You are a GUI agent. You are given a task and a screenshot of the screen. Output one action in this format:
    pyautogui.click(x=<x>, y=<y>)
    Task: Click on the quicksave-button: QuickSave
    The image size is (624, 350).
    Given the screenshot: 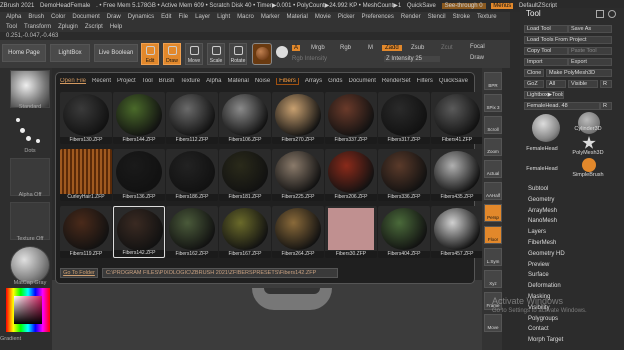 What is the action you would take?
    pyautogui.click(x=421, y=6)
    